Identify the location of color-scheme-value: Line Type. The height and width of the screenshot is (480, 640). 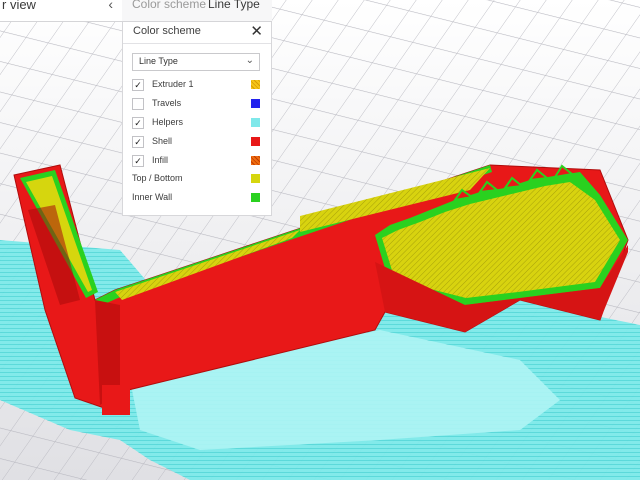
(234, 5).